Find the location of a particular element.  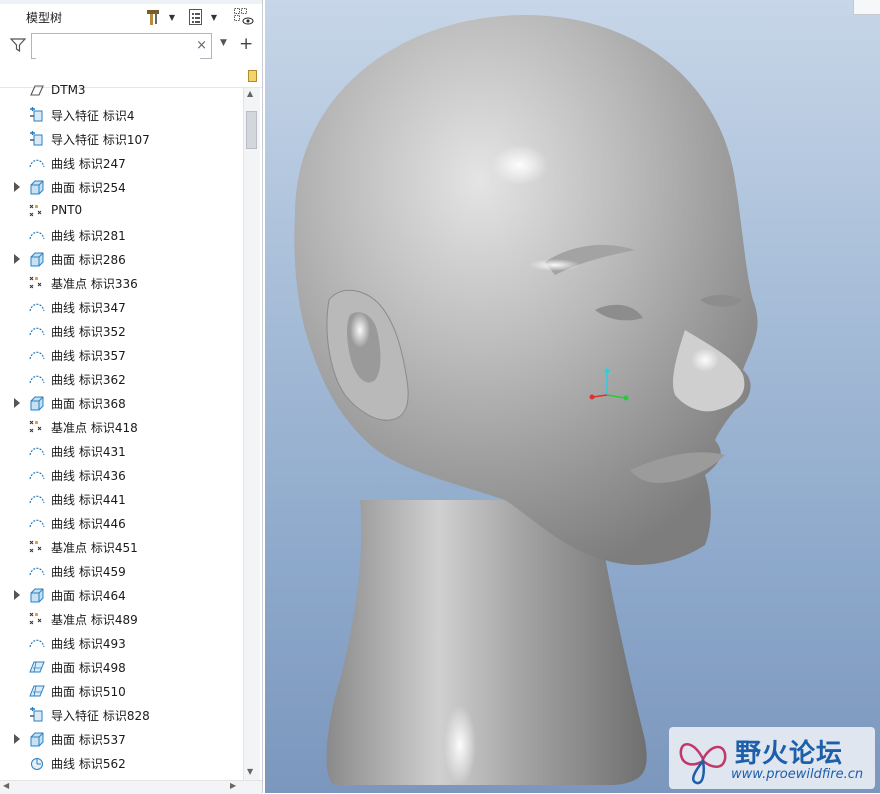

tree-item: 曲线 标识357 is located at coordinates (121, 355).